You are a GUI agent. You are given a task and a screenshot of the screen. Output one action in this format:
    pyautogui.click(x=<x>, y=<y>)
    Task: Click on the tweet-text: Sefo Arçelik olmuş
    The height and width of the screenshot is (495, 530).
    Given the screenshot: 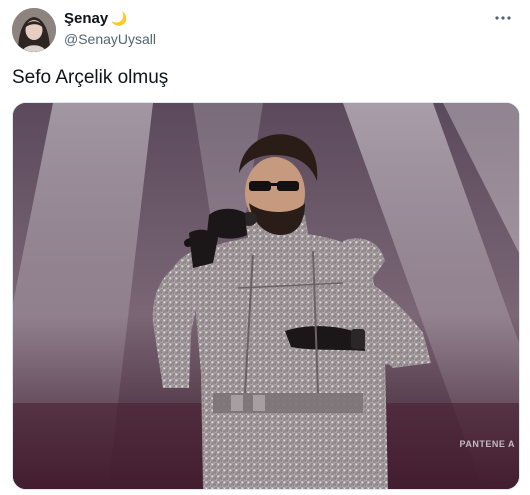 What is the action you would take?
    pyautogui.click(x=90, y=77)
    